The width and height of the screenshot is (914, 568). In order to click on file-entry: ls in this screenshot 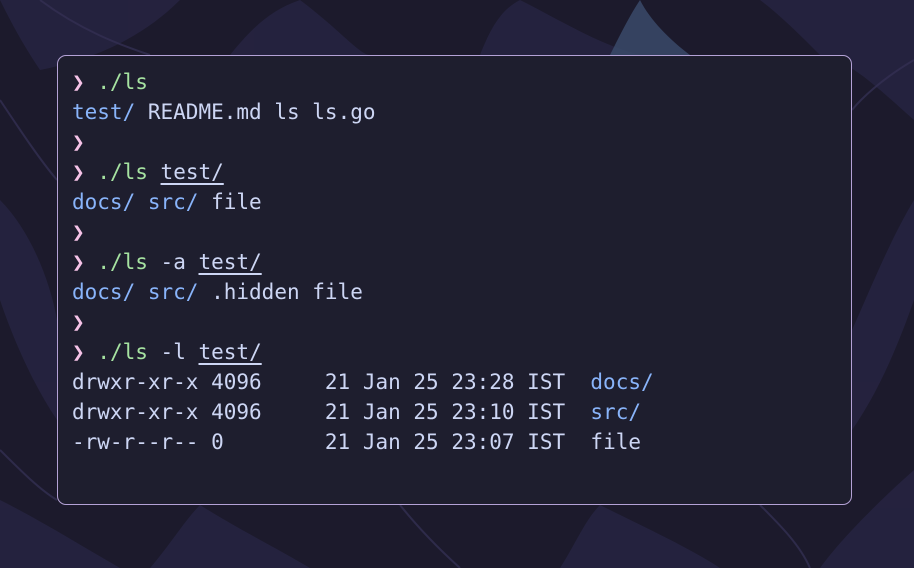, I will do `click(287, 112)`.